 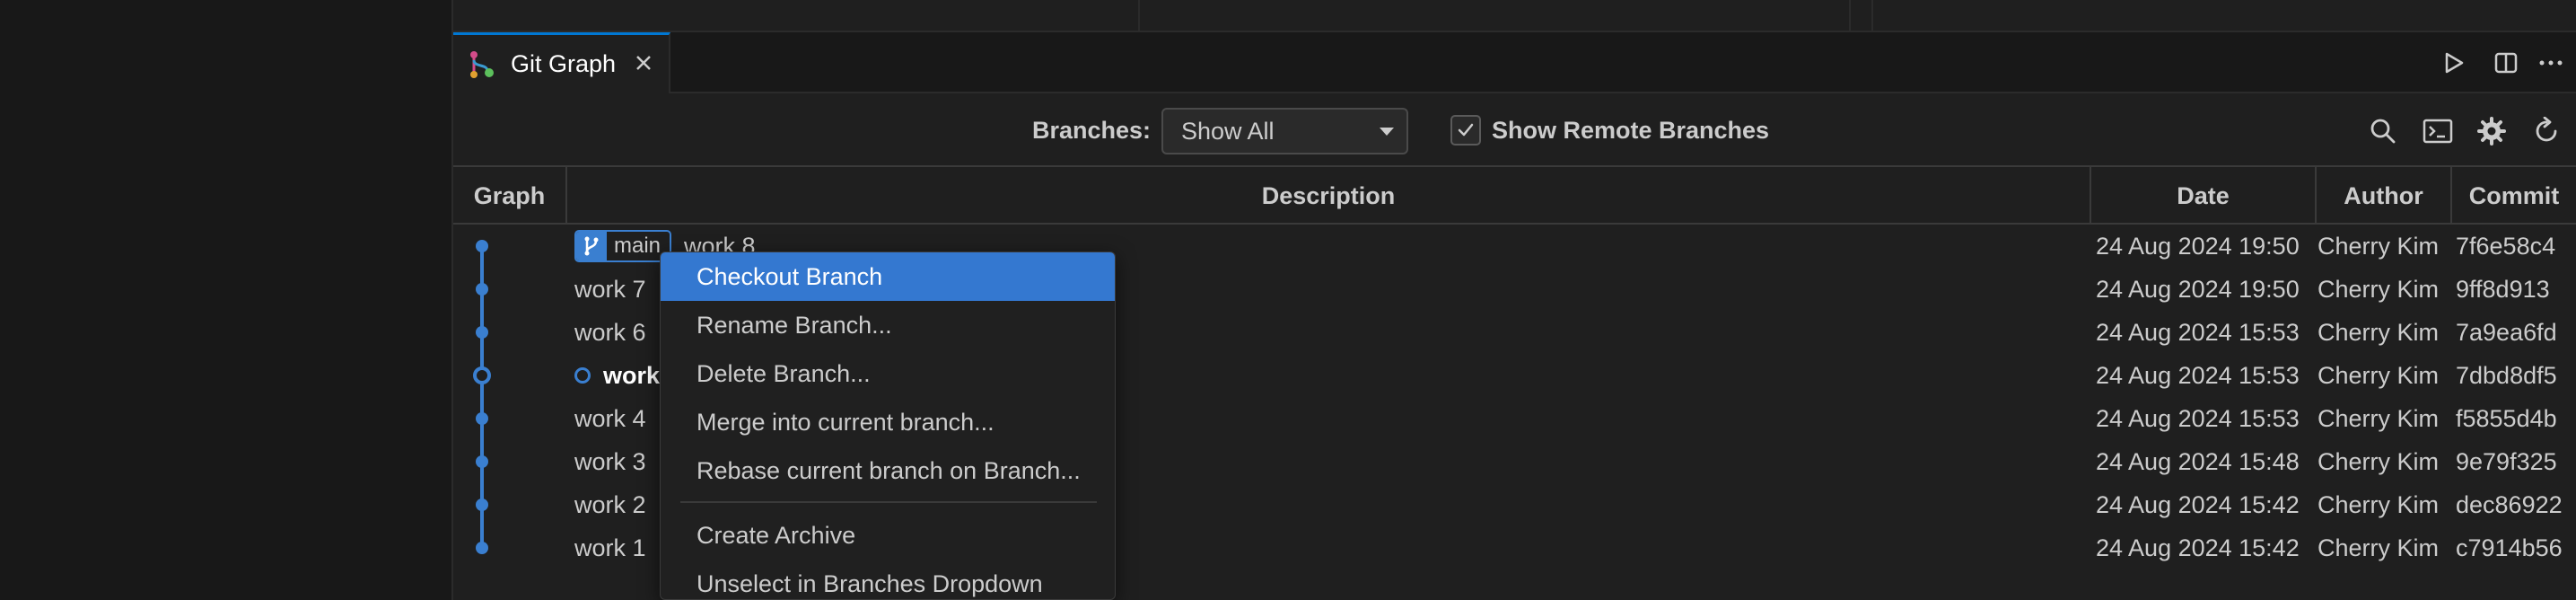 What do you see at coordinates (2509, 547) in the screenshot?
I see `commit-hash: c7914b56` at bounding box center [2509, 547].